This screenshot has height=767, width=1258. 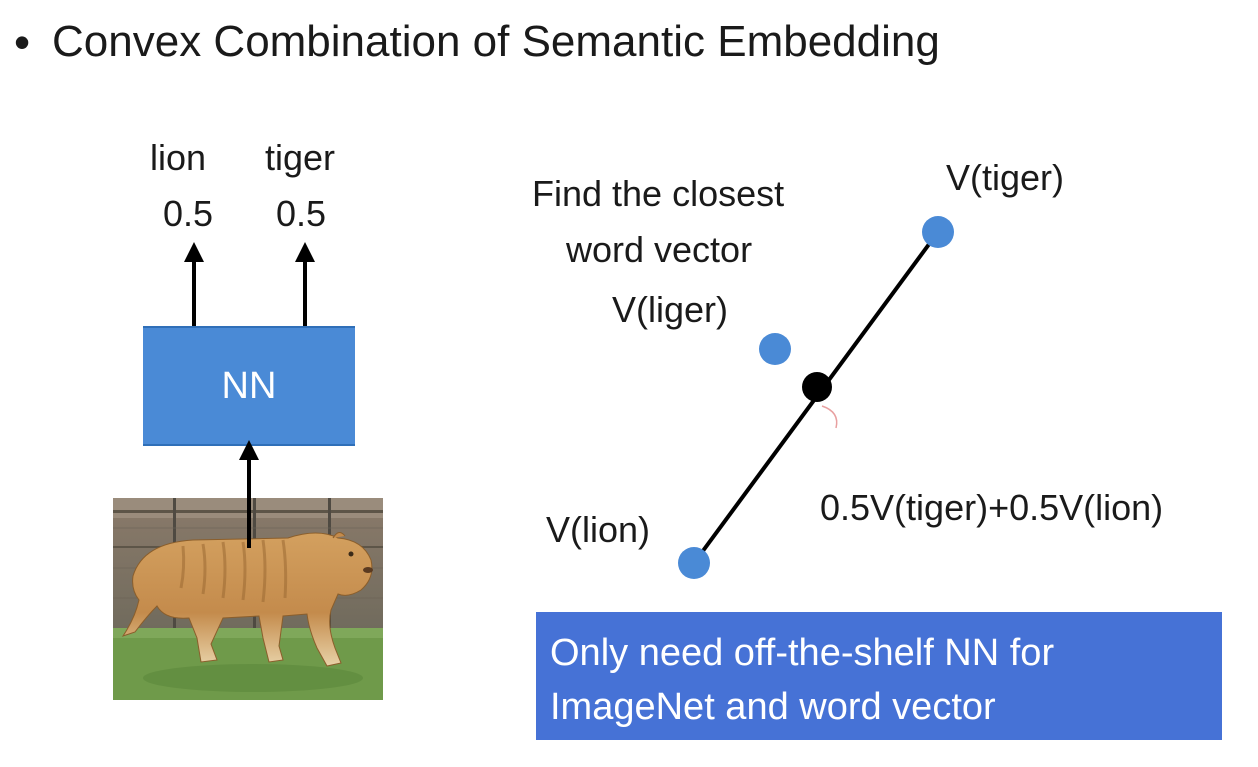 What do you see at coordinates (829, 417) in the screenshot?
I see `cursor-mark` at bounding box center [829, 417].